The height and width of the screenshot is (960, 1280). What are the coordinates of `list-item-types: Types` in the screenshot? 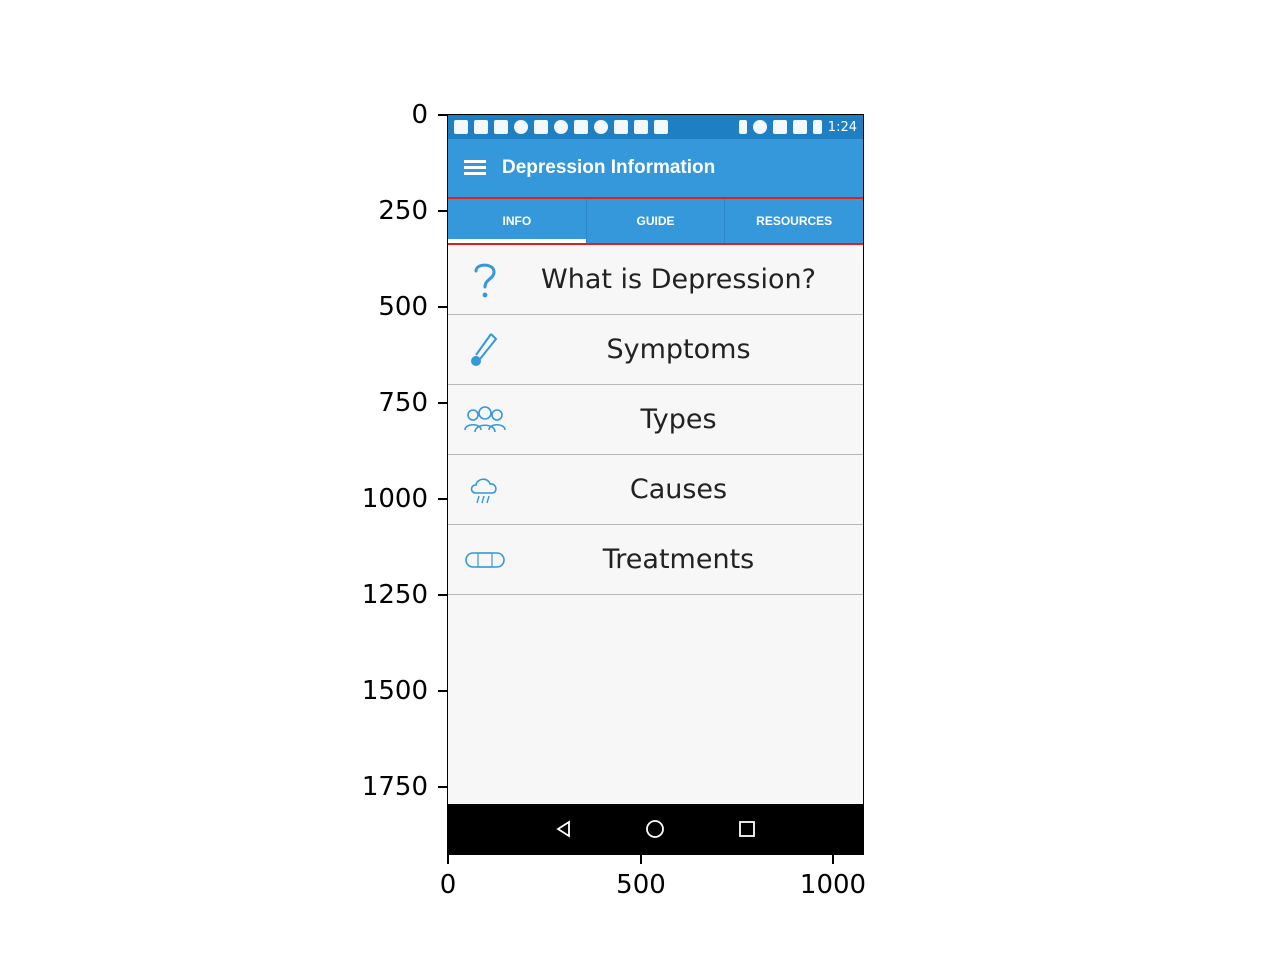 It's located at (655, 420).